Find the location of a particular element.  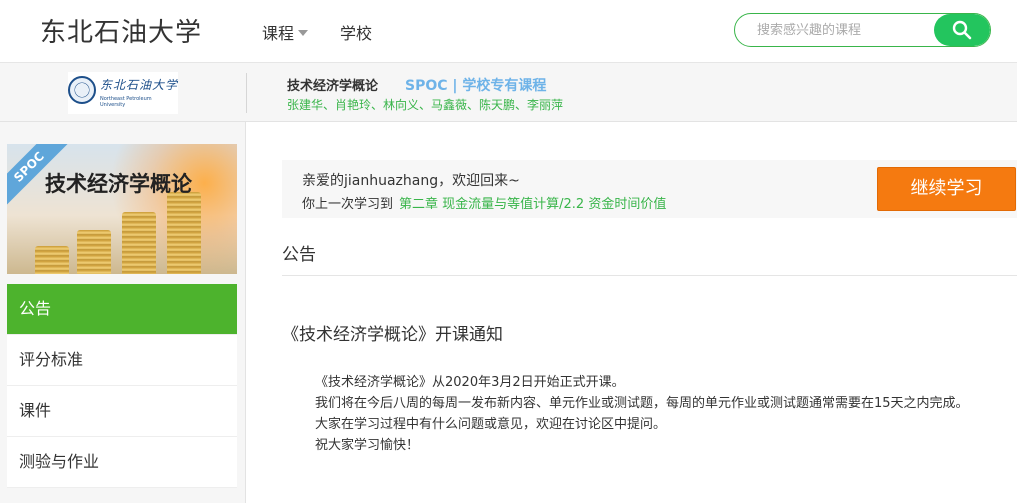

course-type-badge: SPOC | 学校专有课程 is located at coordinates (476, 86).